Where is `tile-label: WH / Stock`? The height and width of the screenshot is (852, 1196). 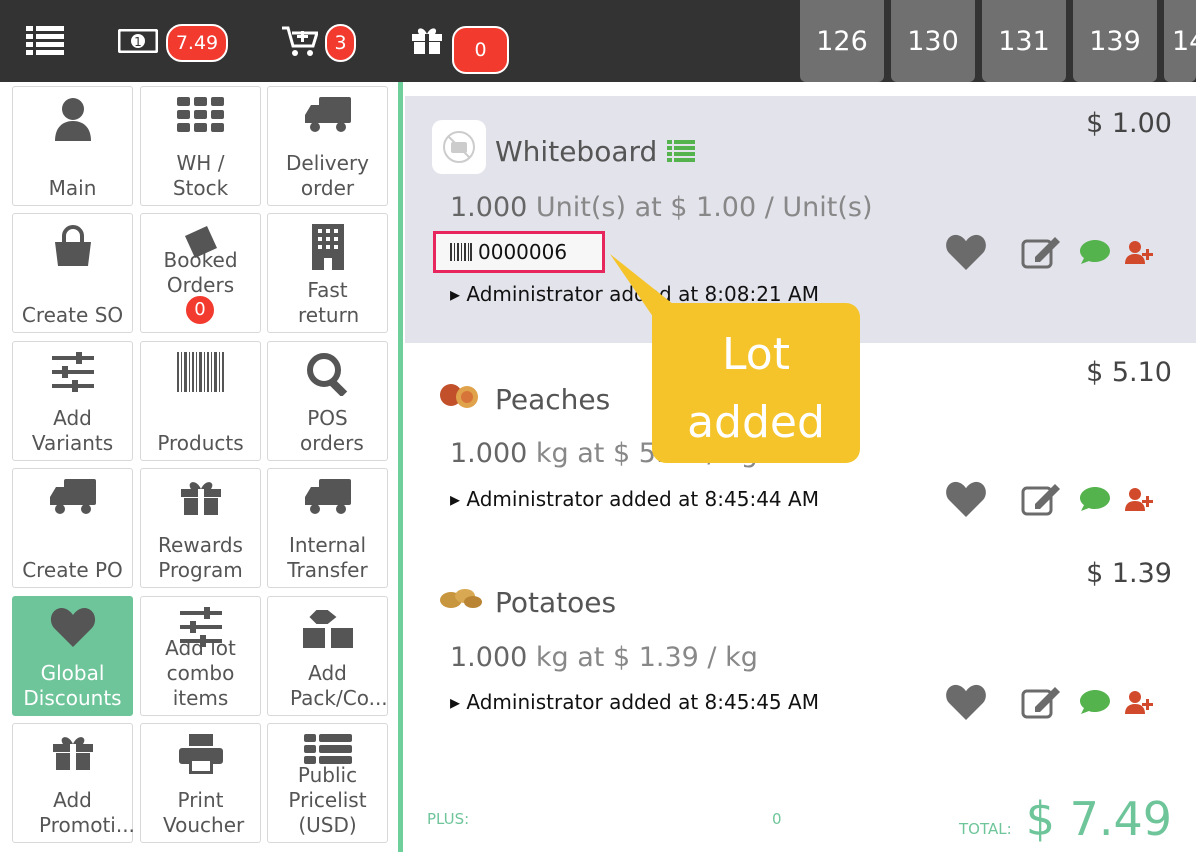 tile-label: WH / Stock is located at coordinates (200, 175).